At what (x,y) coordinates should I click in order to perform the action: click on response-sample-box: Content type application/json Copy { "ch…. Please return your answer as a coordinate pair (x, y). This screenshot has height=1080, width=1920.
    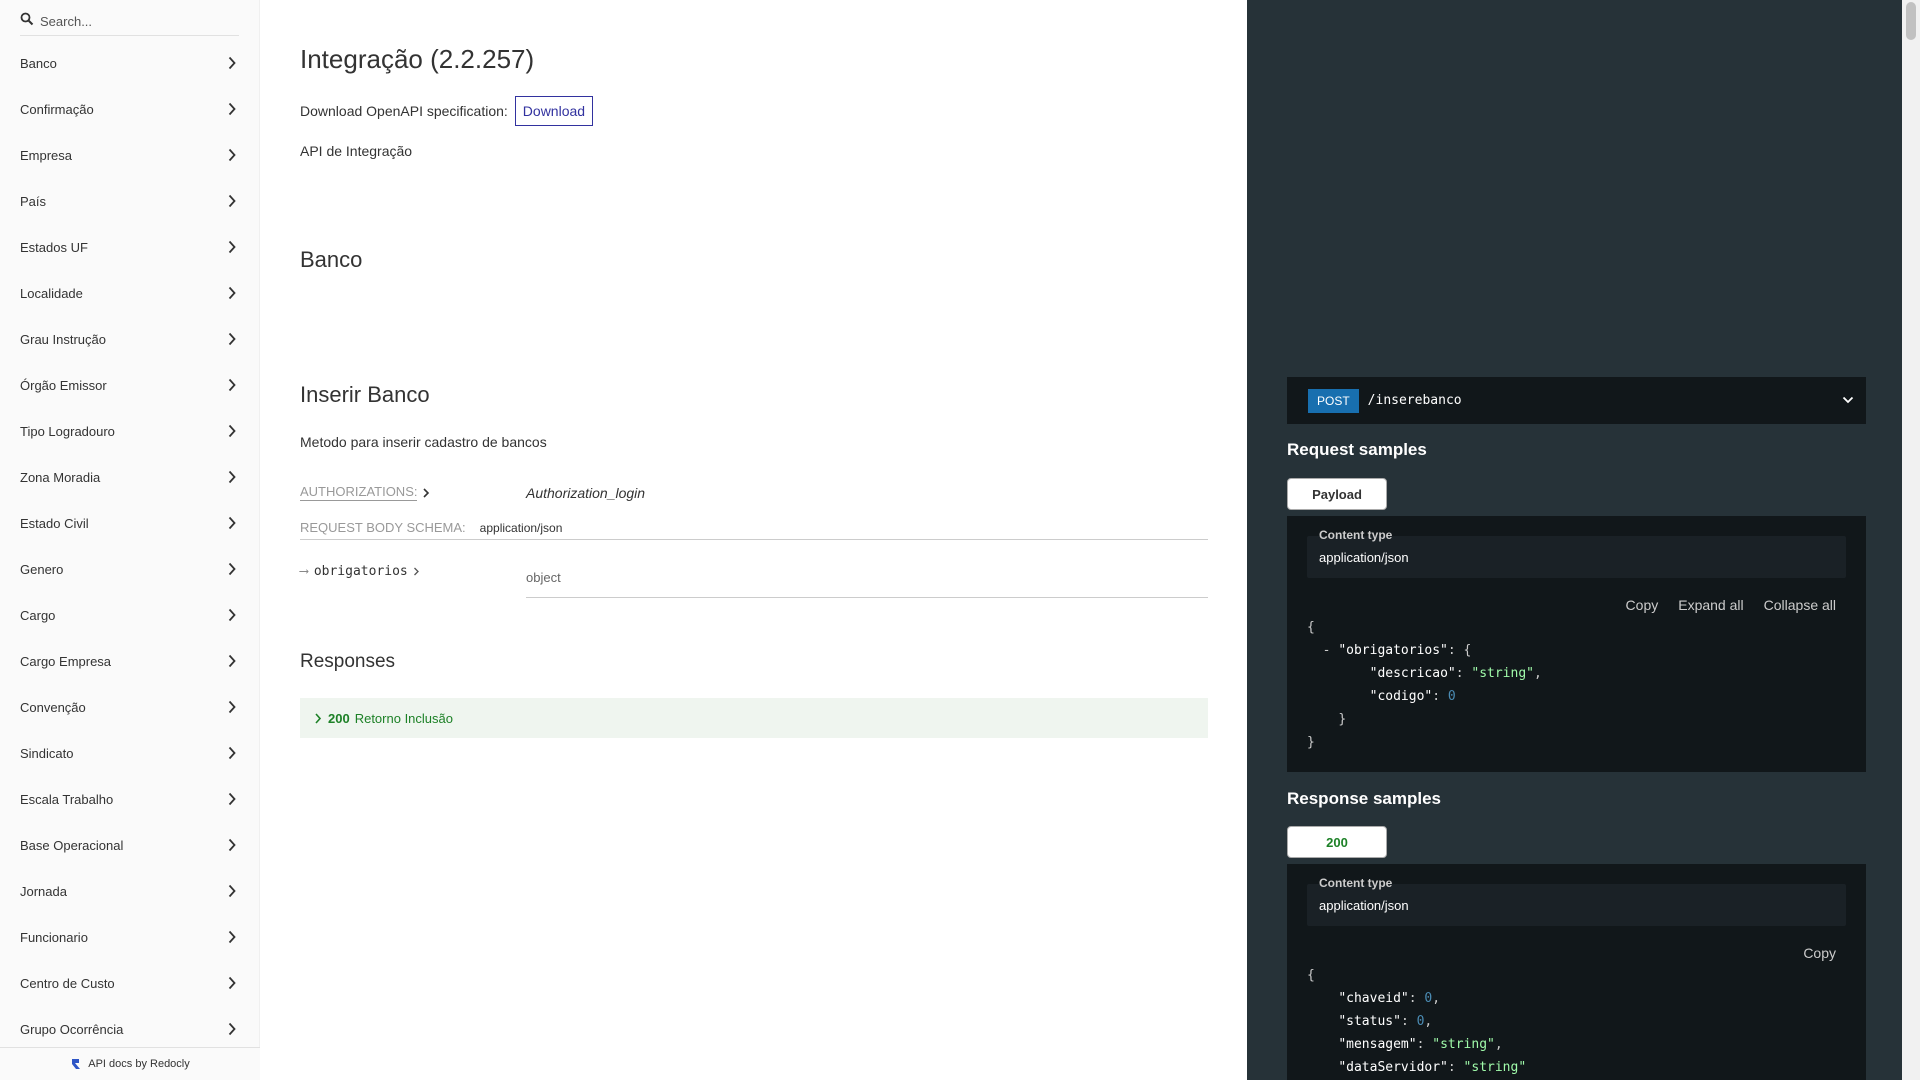
    Looking at the image, I should click on (1576, 972).